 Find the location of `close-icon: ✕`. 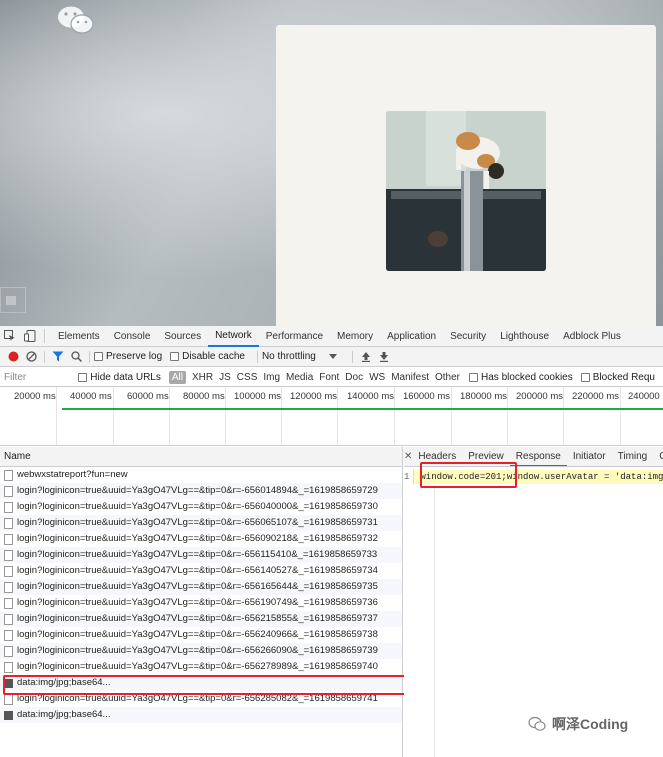

close-icon: ✕ is located at coordinates (408, 456).